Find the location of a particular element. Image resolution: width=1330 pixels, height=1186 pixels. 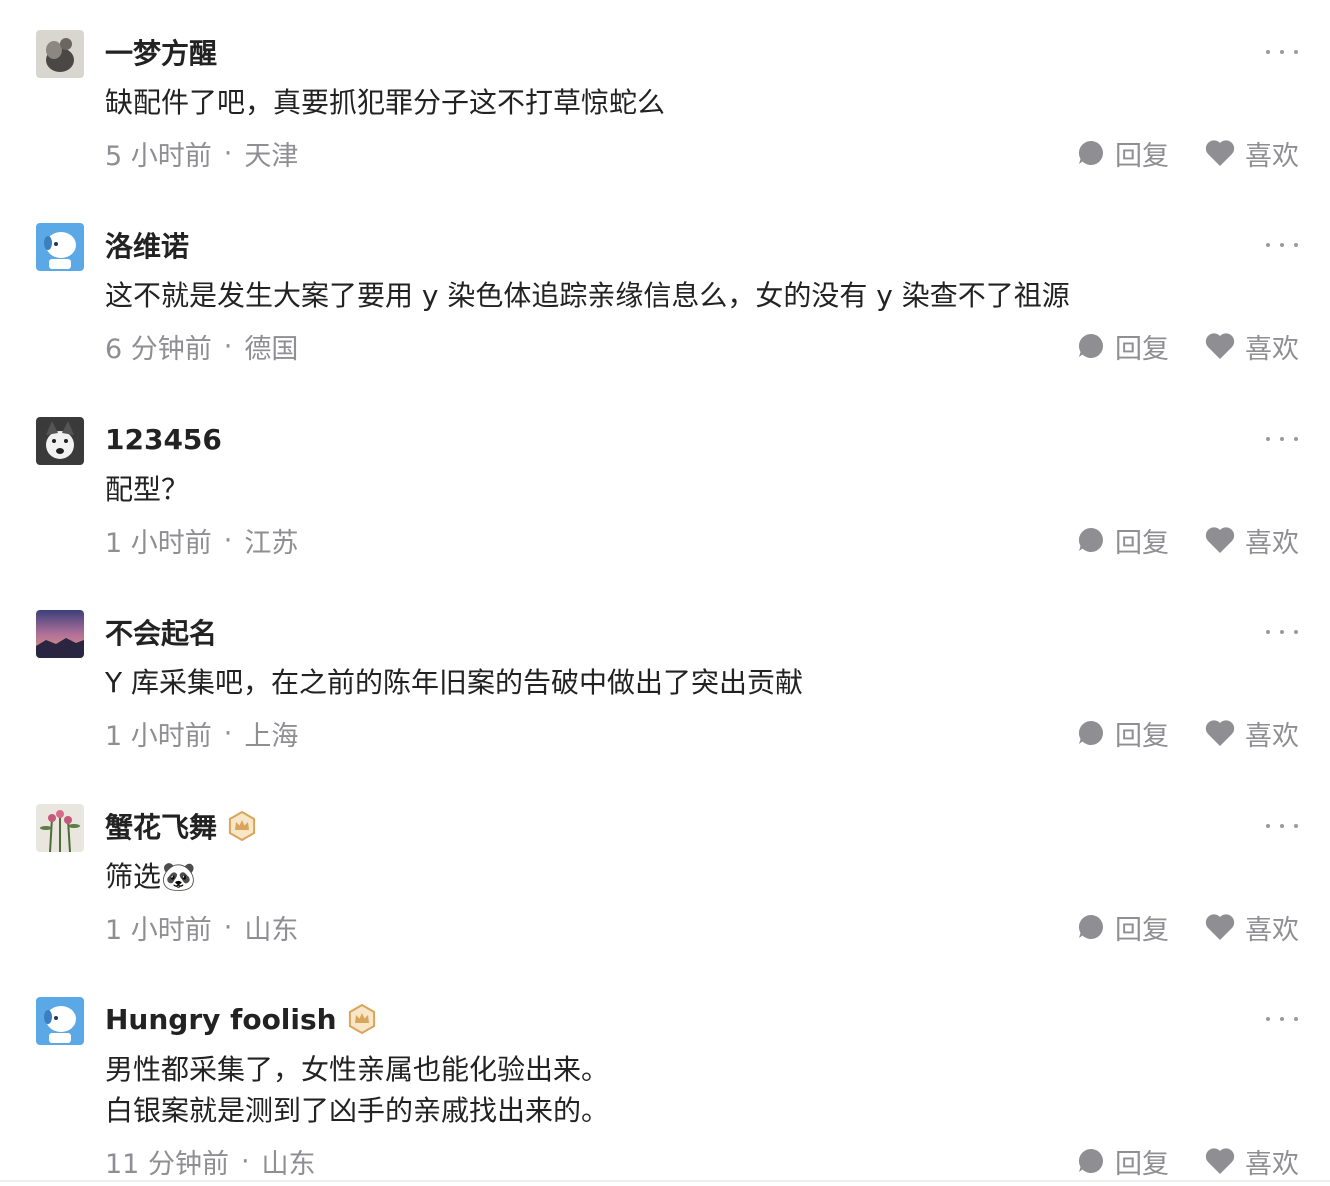

comment-meta: 11 分钟前 · 山东 is located at coordinates (210, 1161).